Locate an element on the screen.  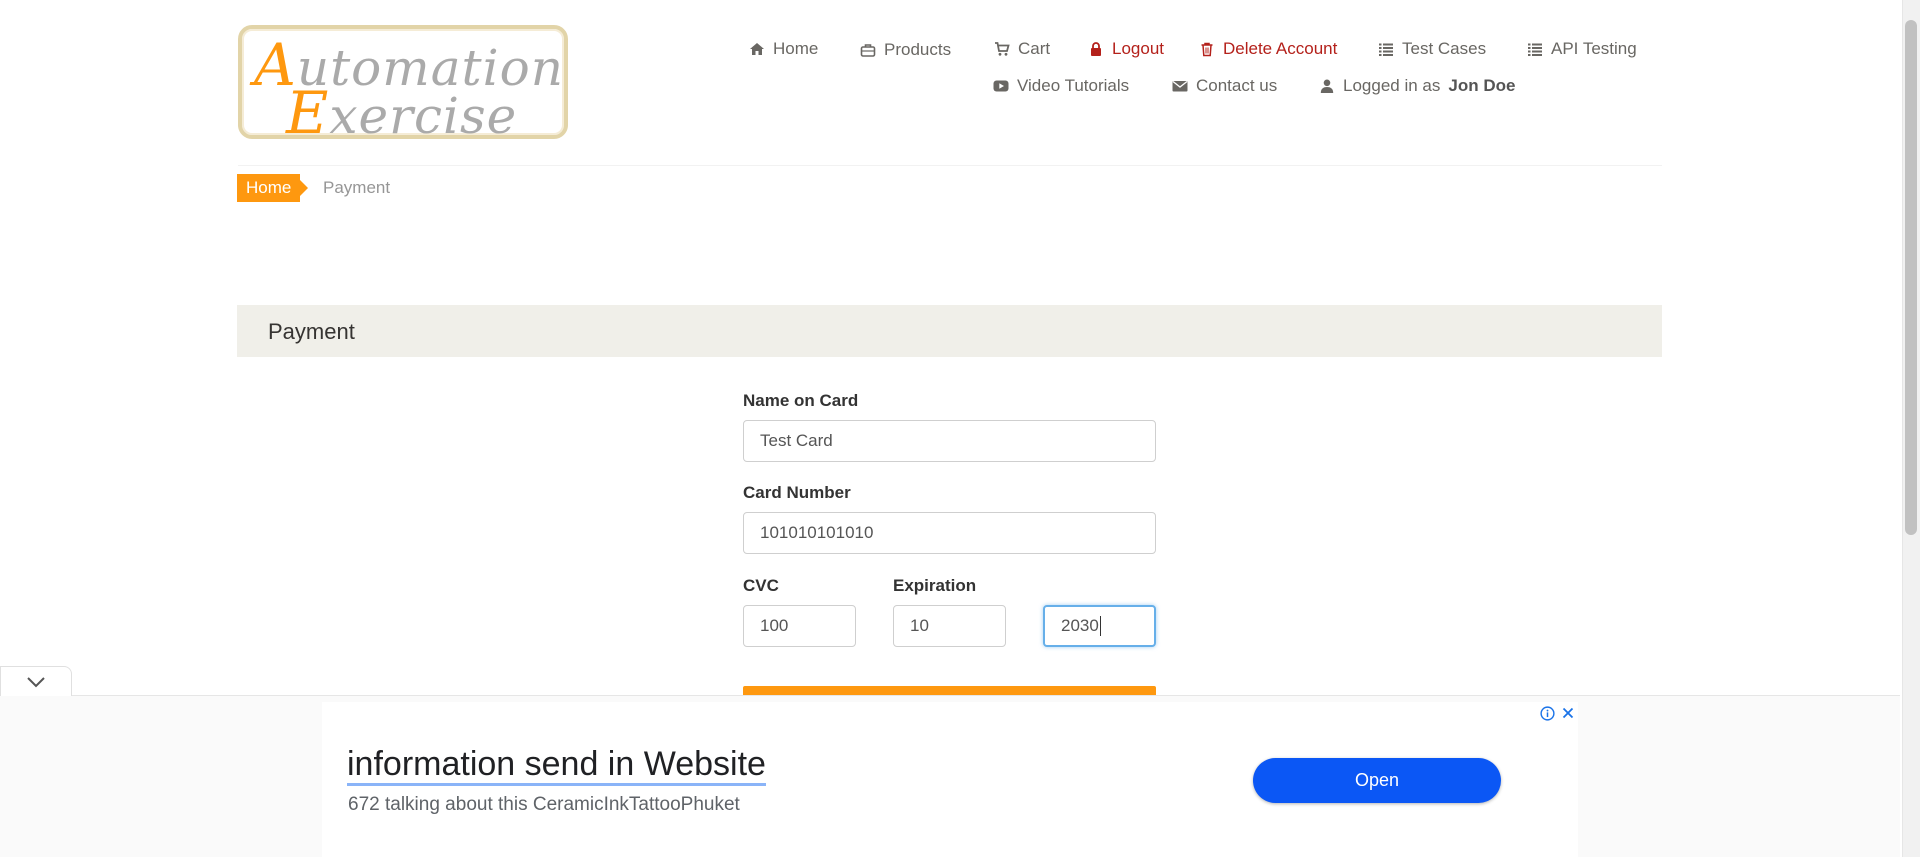
nav-cart: Cart is located at coordinates (1022, 49).